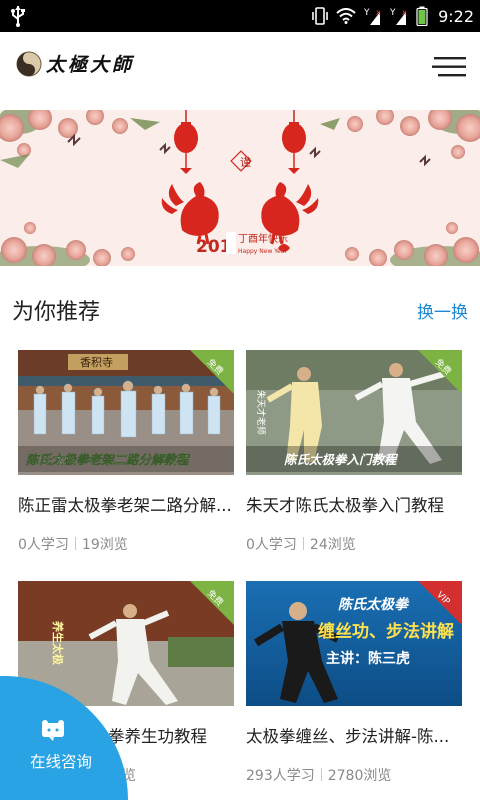  Describe the element at coordinates (104, 545) in the screenshot. I see `view-count: 19浏览` at that location.